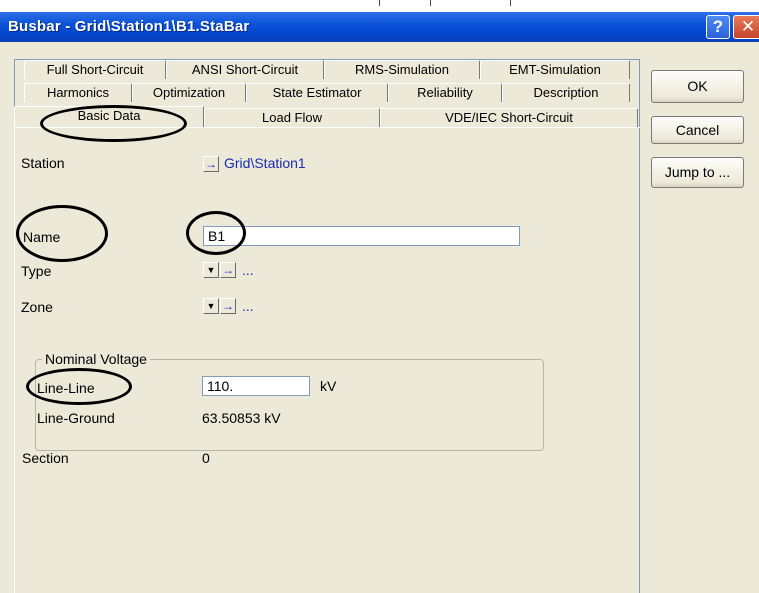  I want to click on annotation-ellipse-name-label, so click(62, 233).